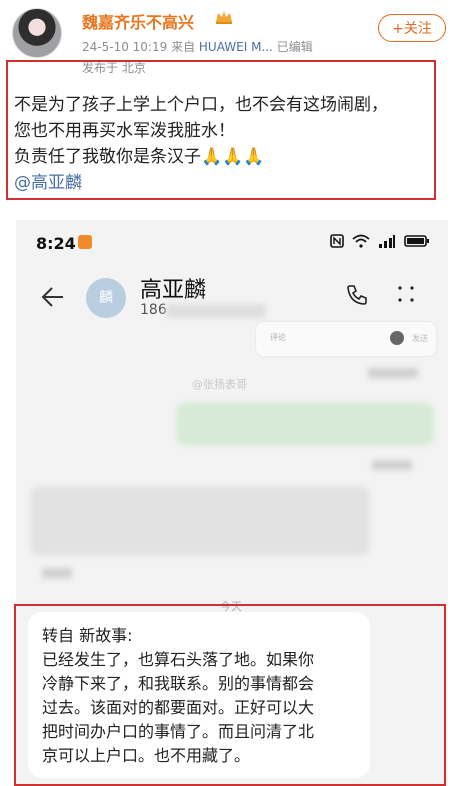  I want to click on post-line: 负责任了我敬你是条汉子🙏🙏🙏, so click(139, 157).